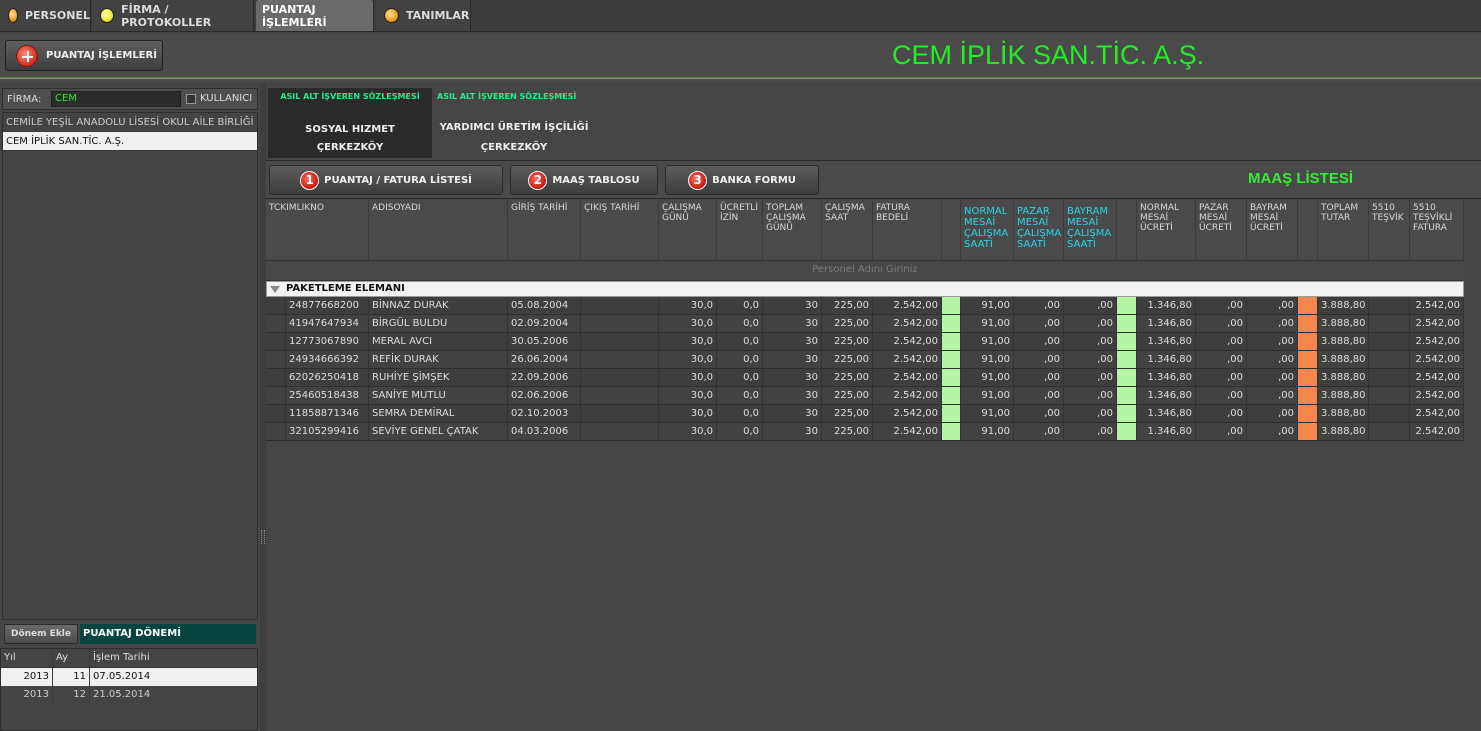 This screenshot has width=1481, height=731. Describe the element at coordinates (1166, 230) in the screenshot. I see `column-header: NORMAL MESAİ ÜCRETİ` at that location.